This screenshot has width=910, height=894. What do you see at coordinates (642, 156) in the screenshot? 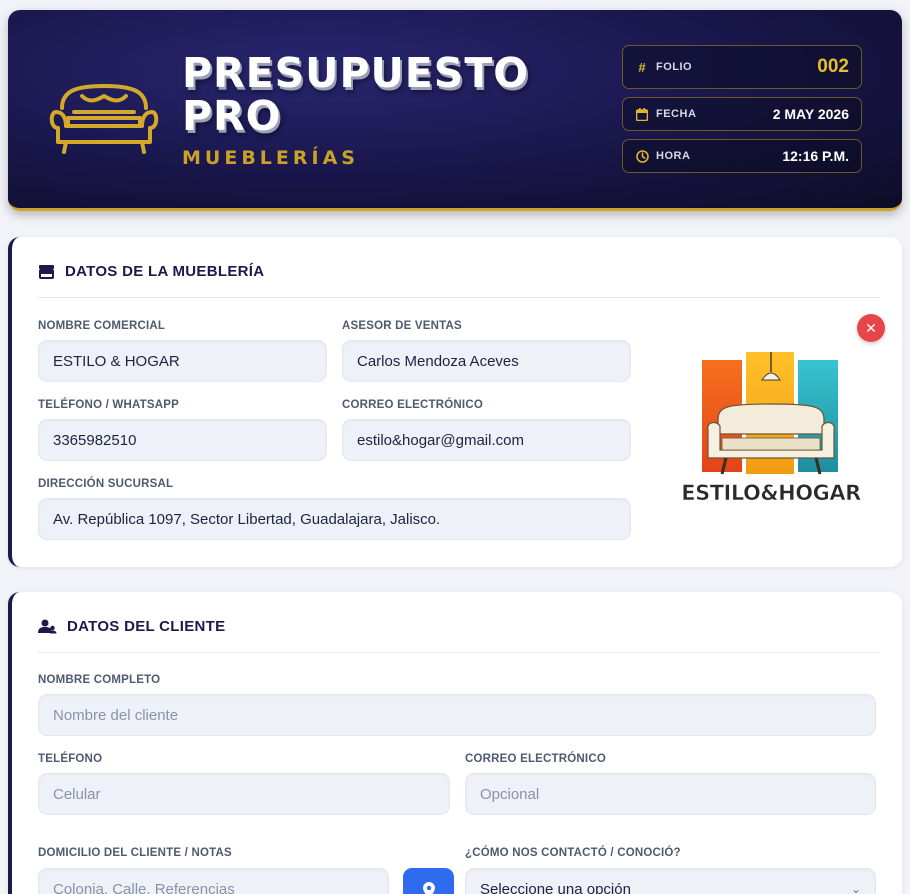
I see `clock-icon` at bounding box center [642, 156].